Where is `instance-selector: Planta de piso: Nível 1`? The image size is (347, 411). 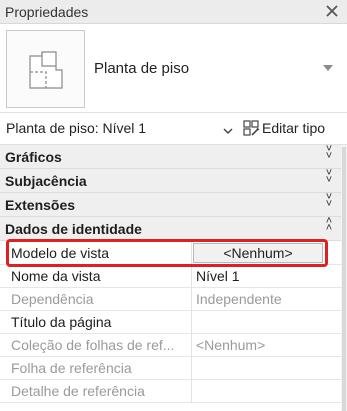
instance-selector: Planta de piso: Nível 1 is located at coordinates (76, 128).